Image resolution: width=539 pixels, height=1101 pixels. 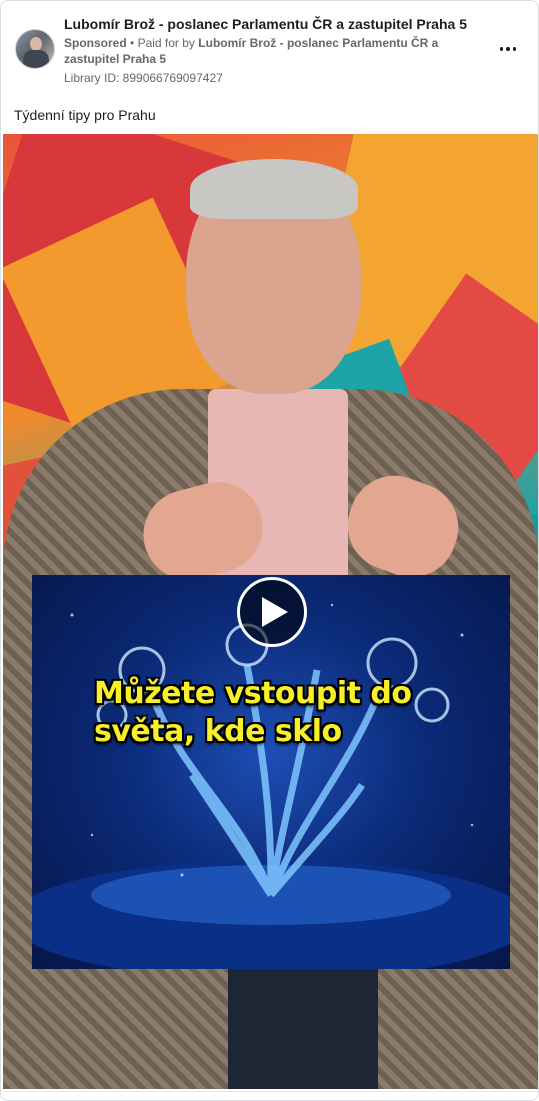 What do you see at coordinates (269, 1095) in the screenshot?
I see `card-footer-edge` at bounding box center [269, 1095].